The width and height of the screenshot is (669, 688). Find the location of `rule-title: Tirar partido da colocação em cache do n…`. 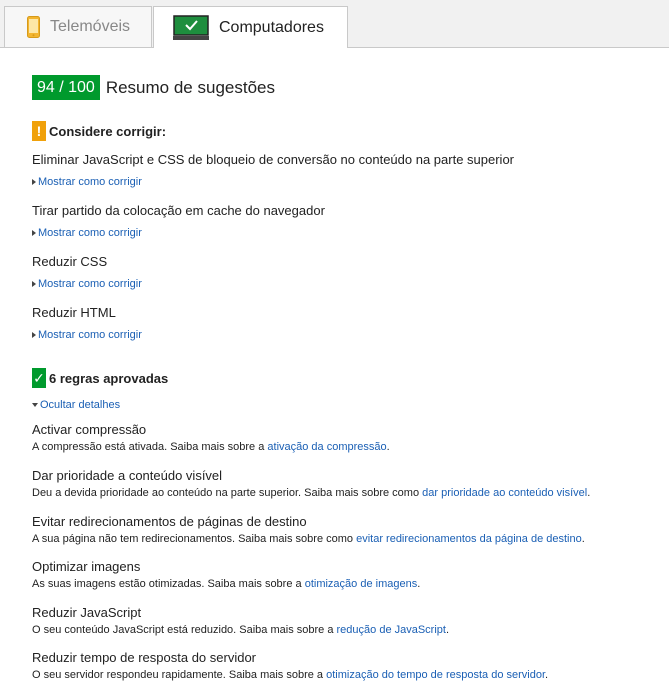

rule-title: Tirar partido da colocação em cache do n… is located at coordinates (178, 210).